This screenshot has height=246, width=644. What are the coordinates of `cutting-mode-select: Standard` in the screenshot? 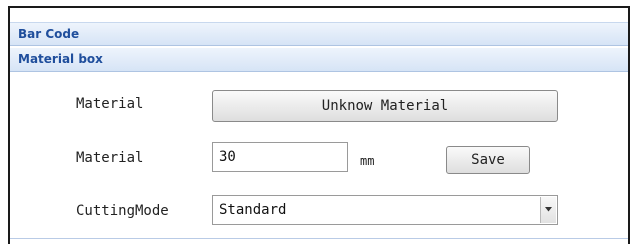 It's located at (385, 210).